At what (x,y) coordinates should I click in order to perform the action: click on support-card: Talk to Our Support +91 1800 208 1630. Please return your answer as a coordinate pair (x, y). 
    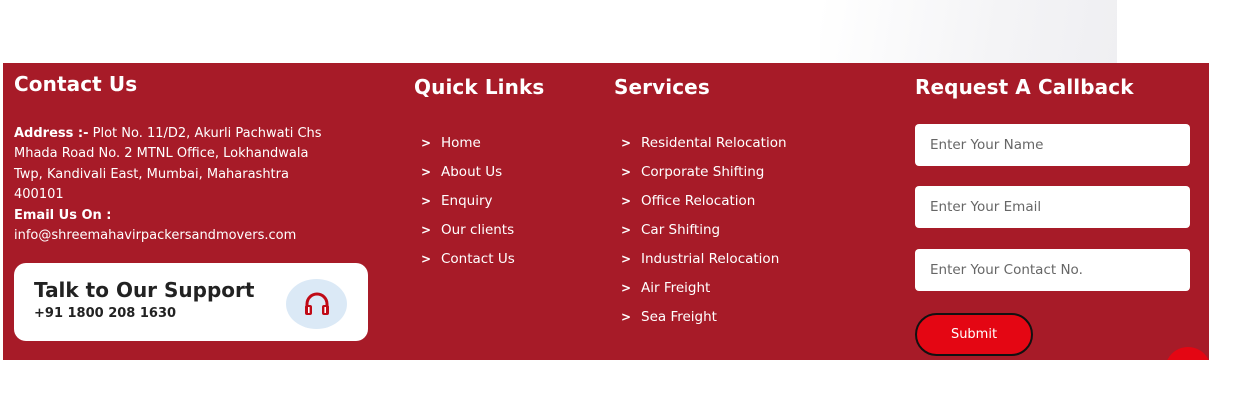
    Looking at the image, I should click on (191, 302).